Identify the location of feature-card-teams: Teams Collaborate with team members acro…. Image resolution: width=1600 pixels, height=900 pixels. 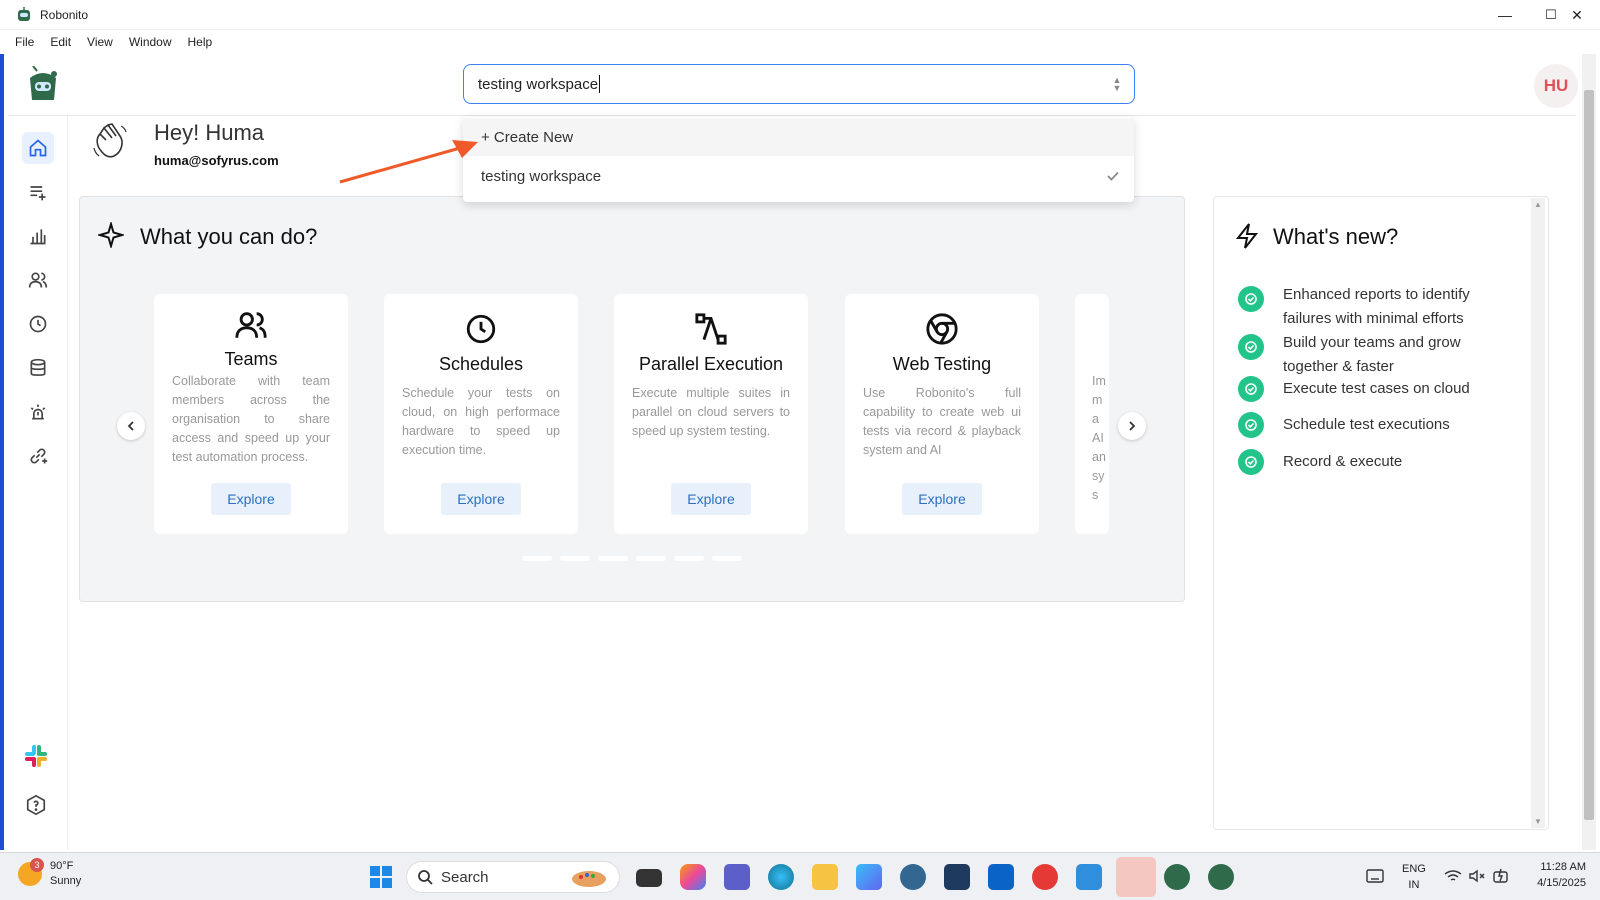
(251, 414).